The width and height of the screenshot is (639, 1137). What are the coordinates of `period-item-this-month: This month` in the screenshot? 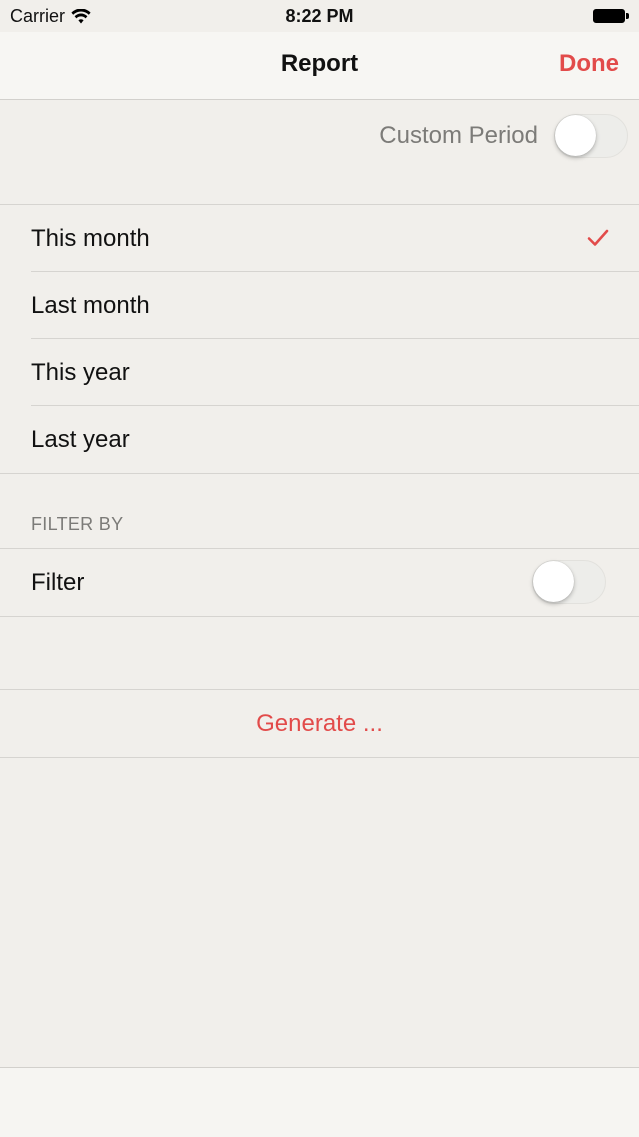 It's located at (319, 238).